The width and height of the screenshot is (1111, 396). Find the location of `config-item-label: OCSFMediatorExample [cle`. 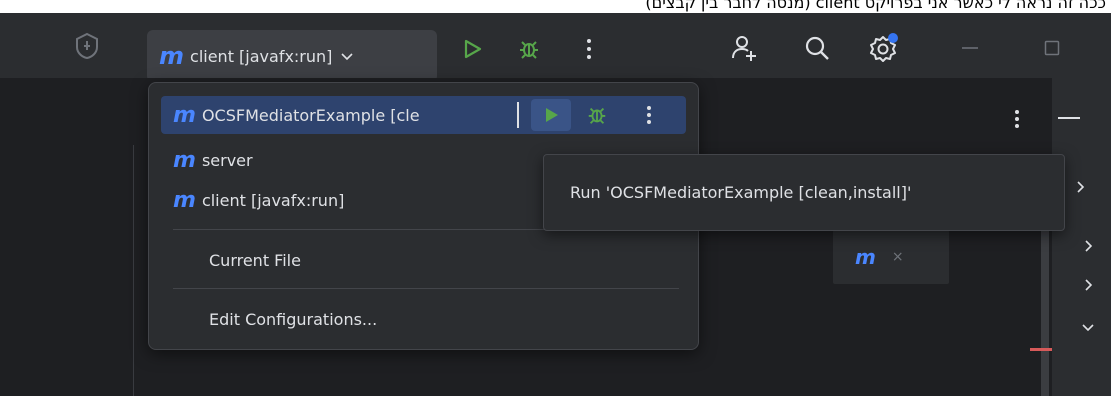

config-item-label: OCSFMediatorExample [cle is located at coordinates (310, 115).